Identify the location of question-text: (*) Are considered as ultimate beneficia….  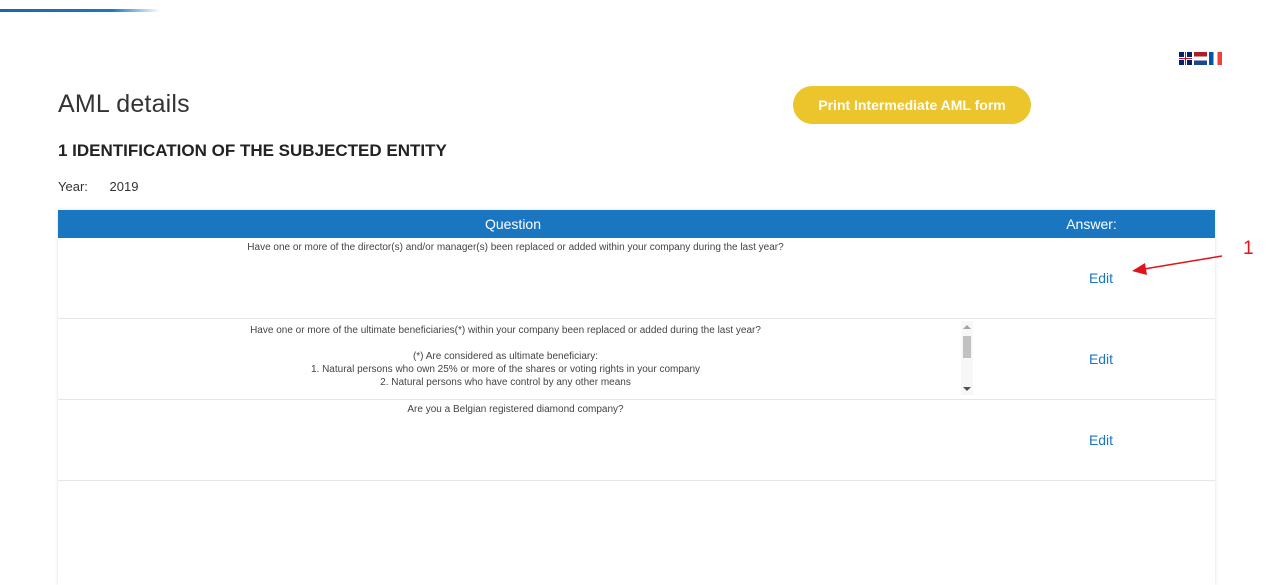
(505, 356).